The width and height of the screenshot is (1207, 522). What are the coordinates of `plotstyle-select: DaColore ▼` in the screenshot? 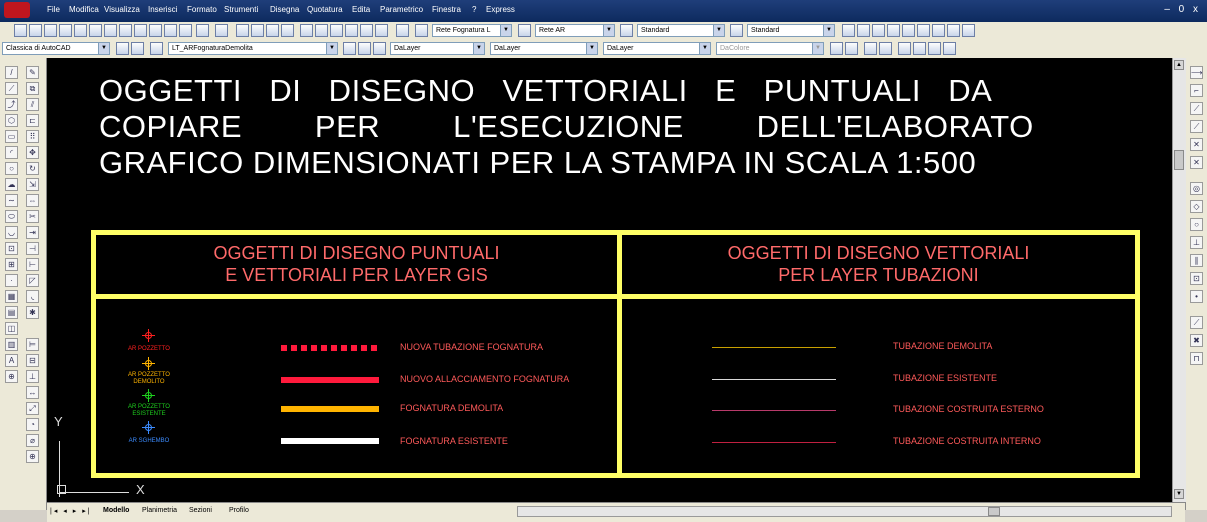 It's located at (770, 48).